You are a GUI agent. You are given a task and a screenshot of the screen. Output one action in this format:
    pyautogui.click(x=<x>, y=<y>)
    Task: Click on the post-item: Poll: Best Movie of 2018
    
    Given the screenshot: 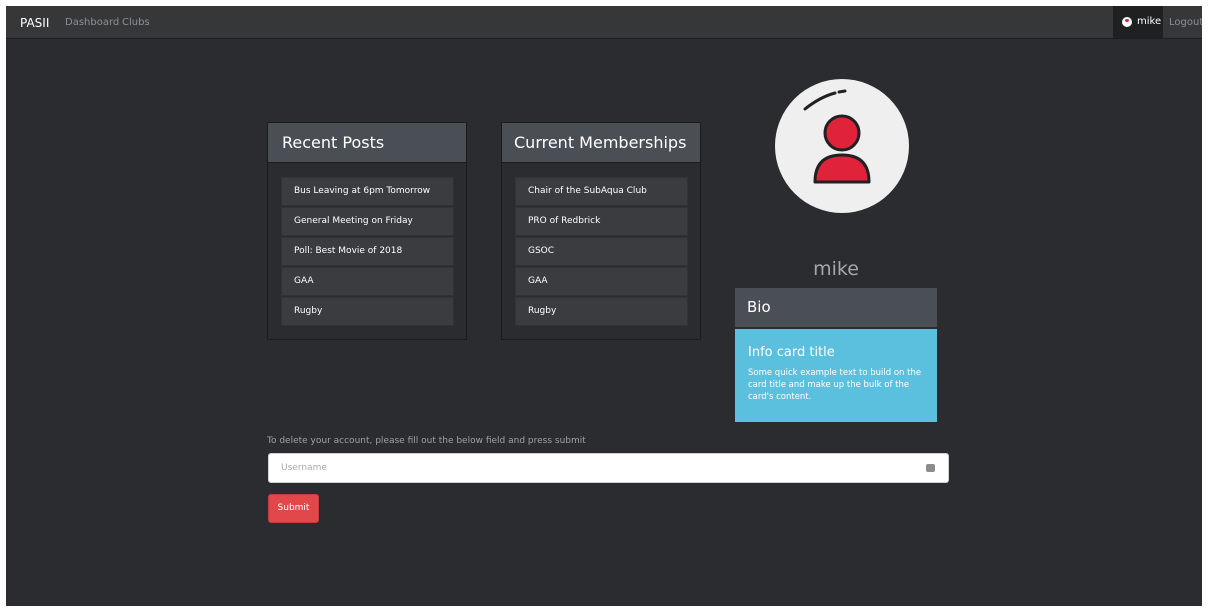 What is the action you would take?
    pyautogui.click(x=367, y=251)
    